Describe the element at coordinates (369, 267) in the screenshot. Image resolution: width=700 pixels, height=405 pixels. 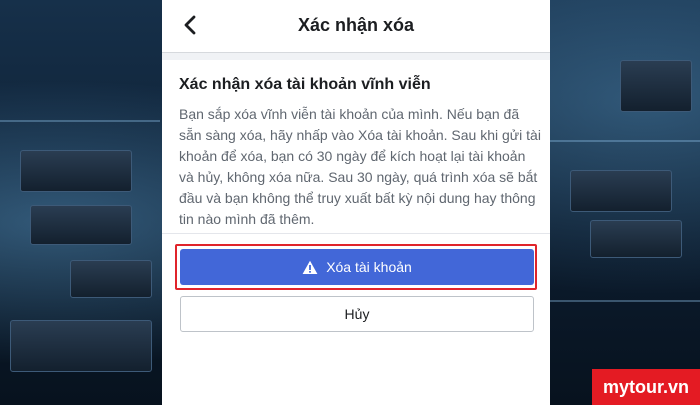
I see `delete-account-label: Xóa tài khoản` at that location.